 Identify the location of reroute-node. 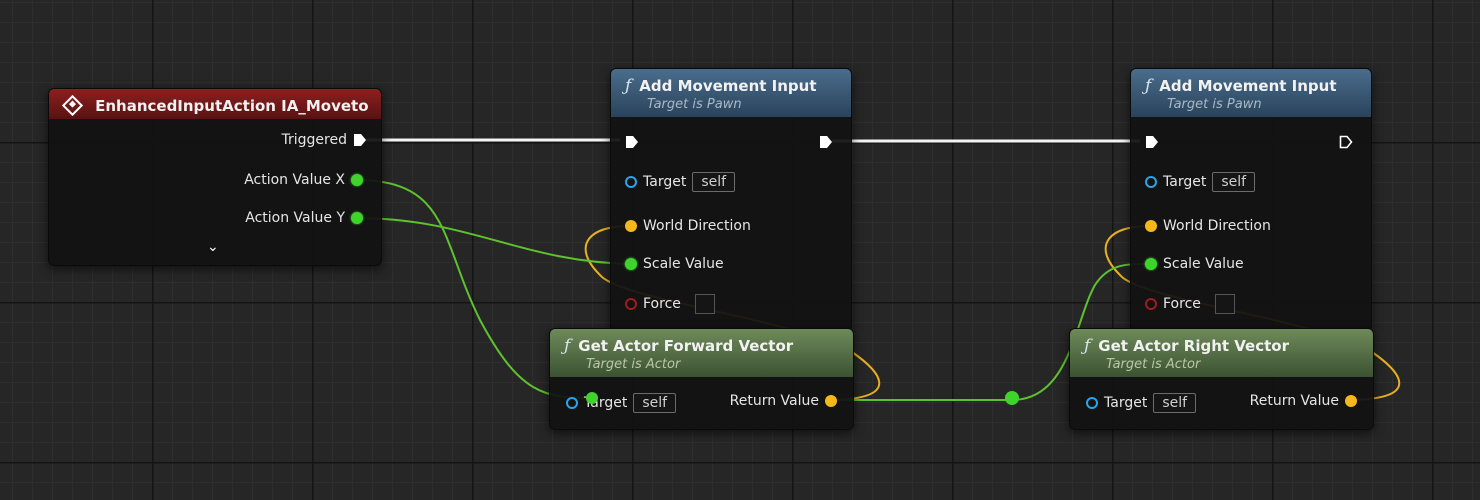
(1012, 398).